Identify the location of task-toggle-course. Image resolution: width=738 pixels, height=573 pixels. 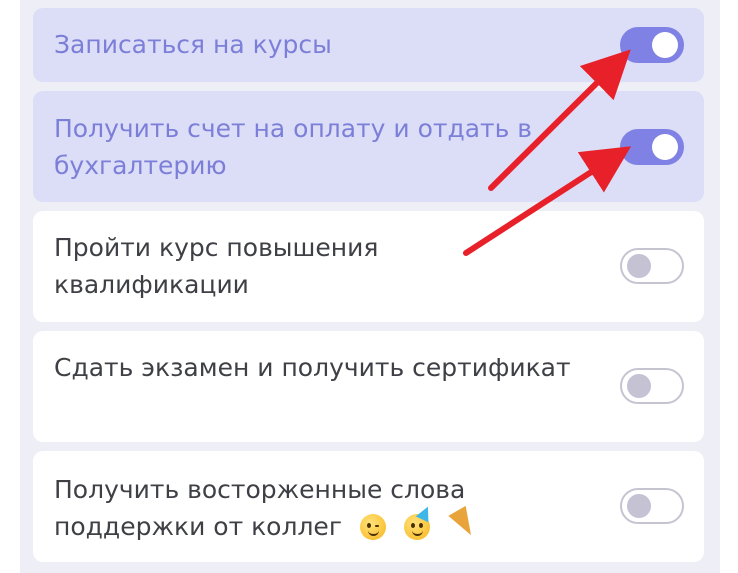
(652, 266).